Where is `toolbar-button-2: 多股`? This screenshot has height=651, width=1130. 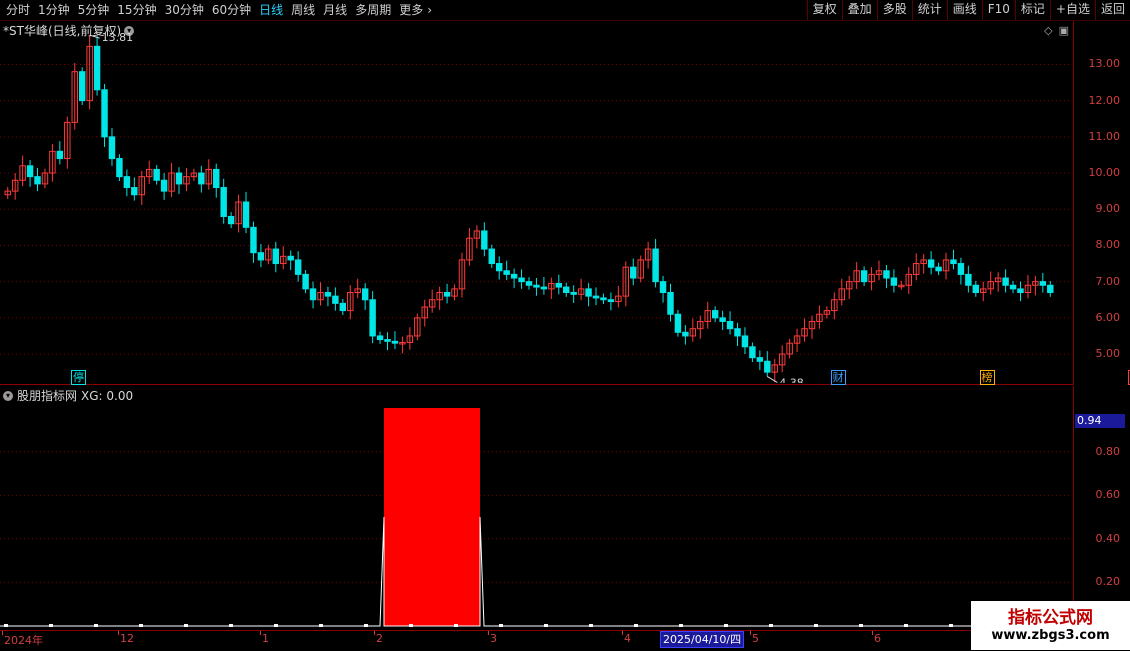
toolbar-button-2: 多股 is located at coordinates (894, 10).